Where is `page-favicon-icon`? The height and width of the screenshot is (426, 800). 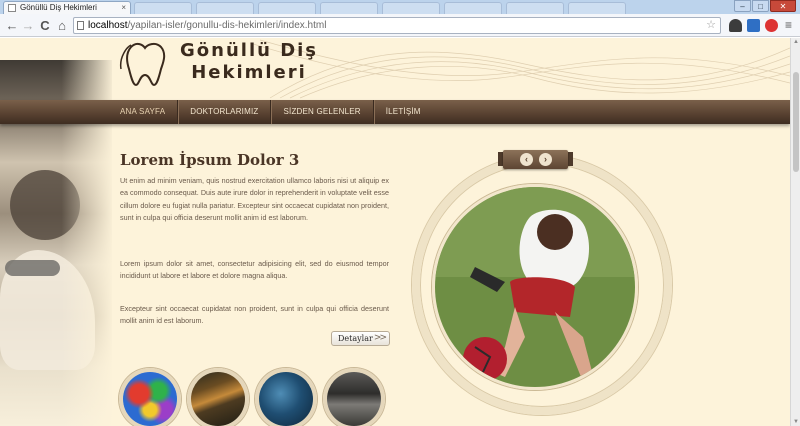
page-favicon-icon is located at coordinates (12, 8).